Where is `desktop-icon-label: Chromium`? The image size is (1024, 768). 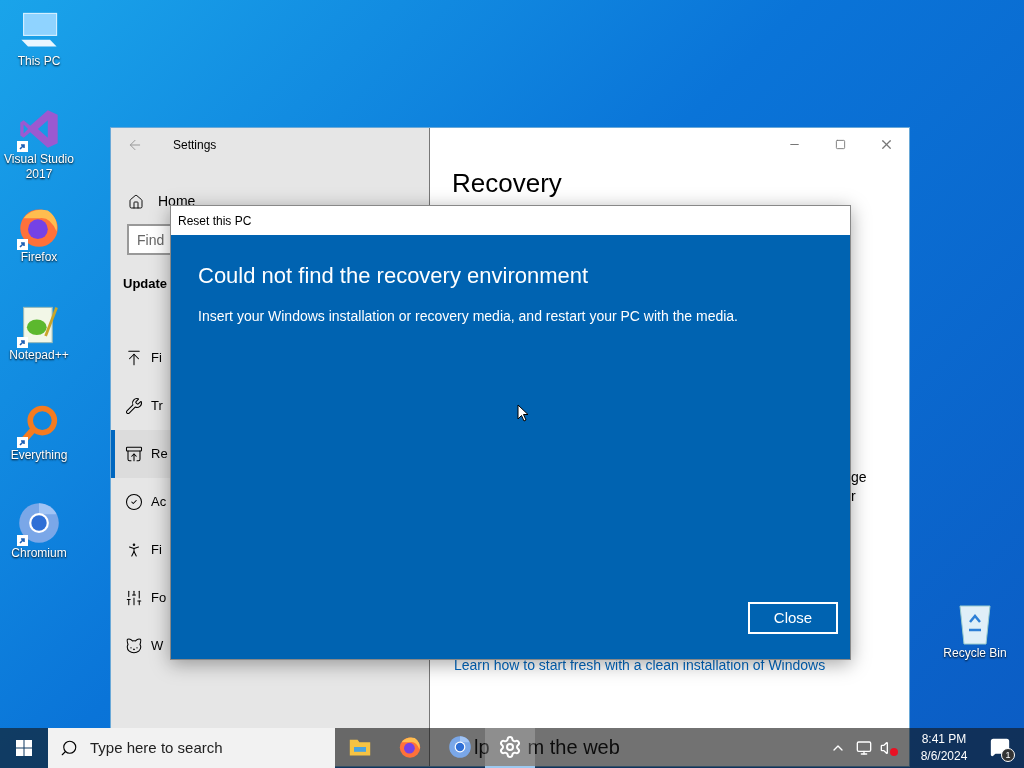 desktop-icon-label: Chromium is located at coordinates (39, 553).